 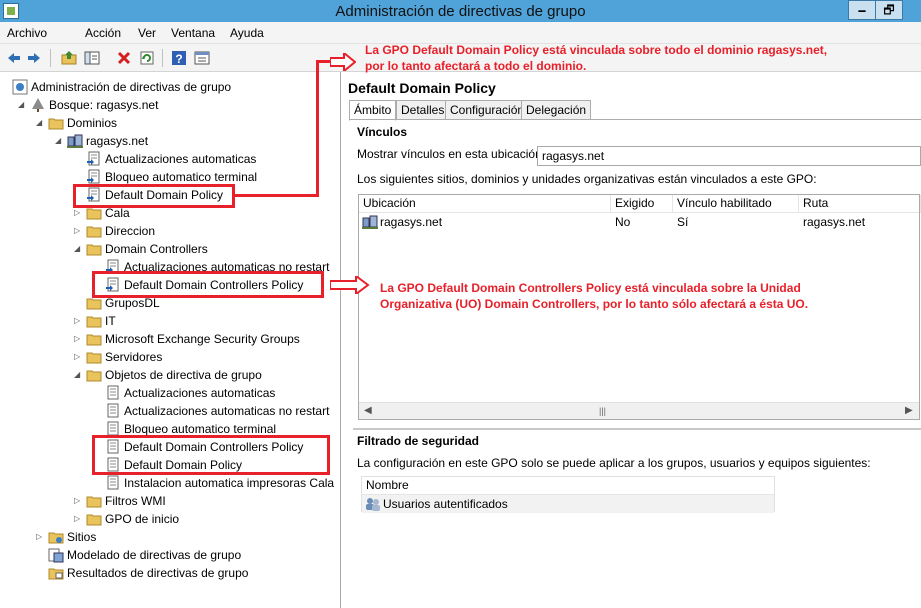 I want to click on refresh-icon, so click(x=147, y=58).